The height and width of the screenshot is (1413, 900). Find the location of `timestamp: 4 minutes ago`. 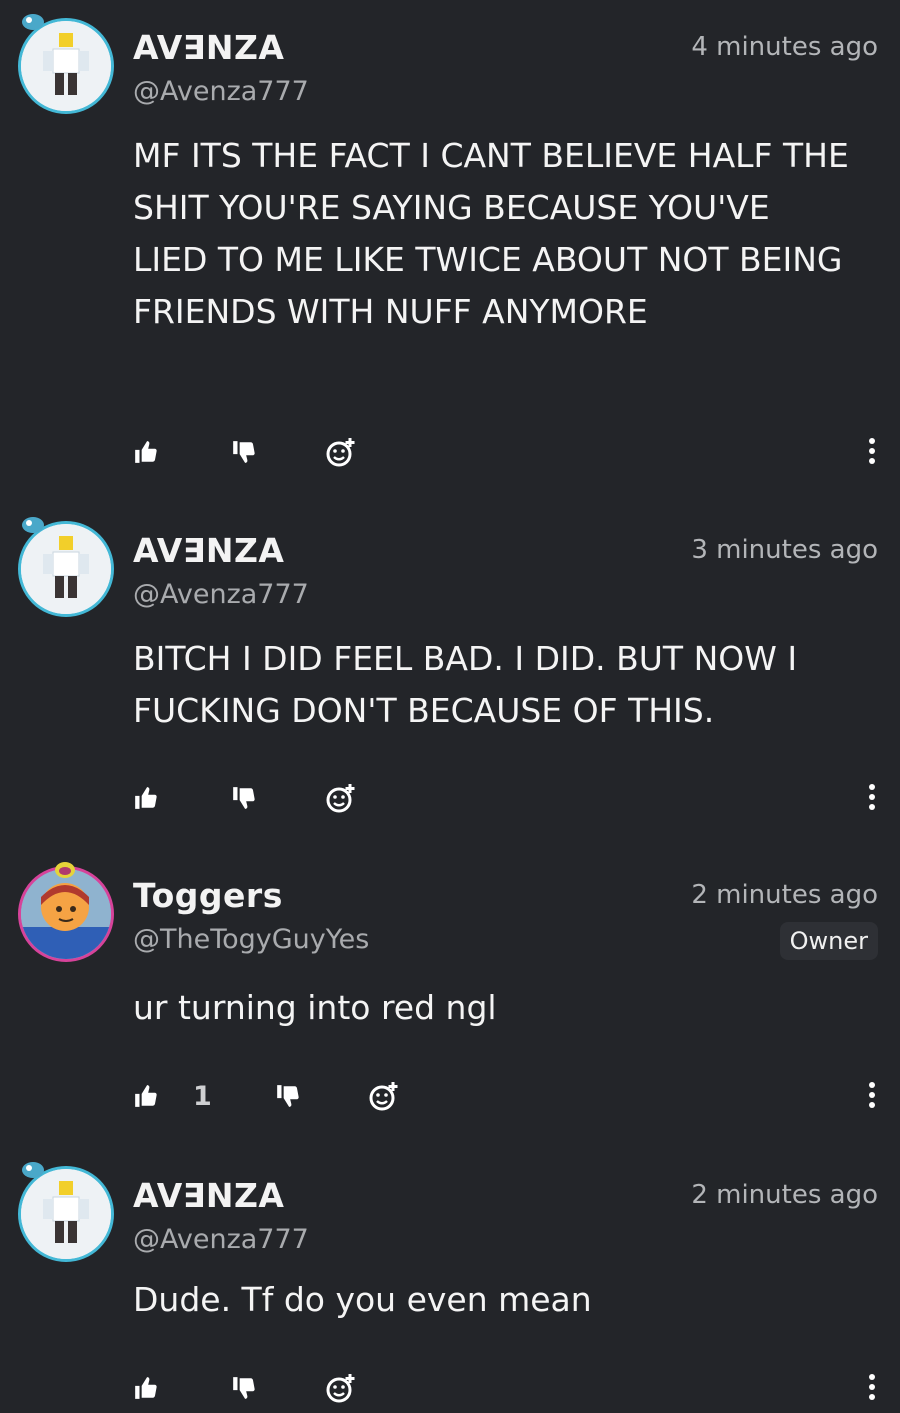

timestamp: 4 minutes ago is located at coordinates (784, 47).